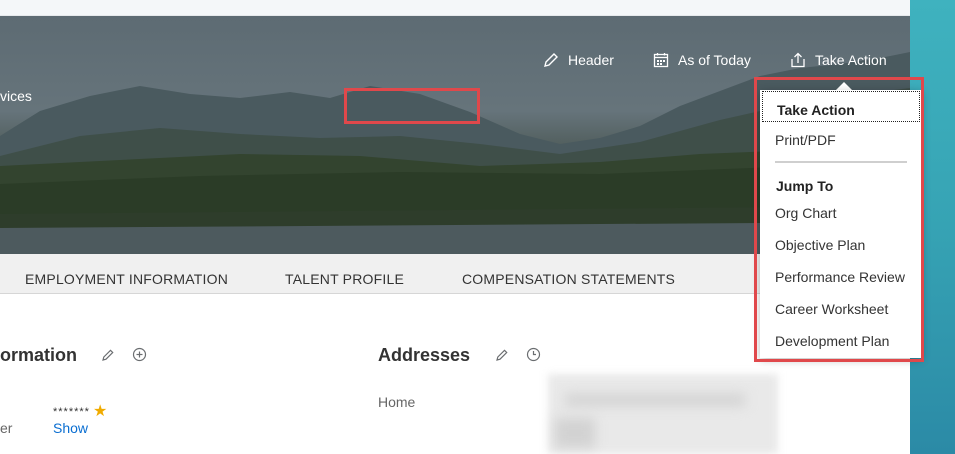 This screenshot has height=454, width=955. Describe the element at coordinates (424, 355) in the screenshot. I see `addresses-title: Addresses` at that location.